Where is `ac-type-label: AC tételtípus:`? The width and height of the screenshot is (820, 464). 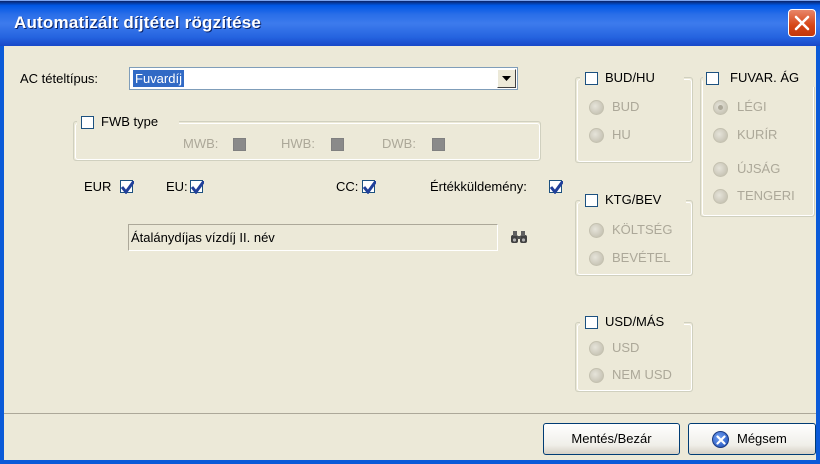 ac-type-label: AC tételtípus: is located at coordinates (59, 78).